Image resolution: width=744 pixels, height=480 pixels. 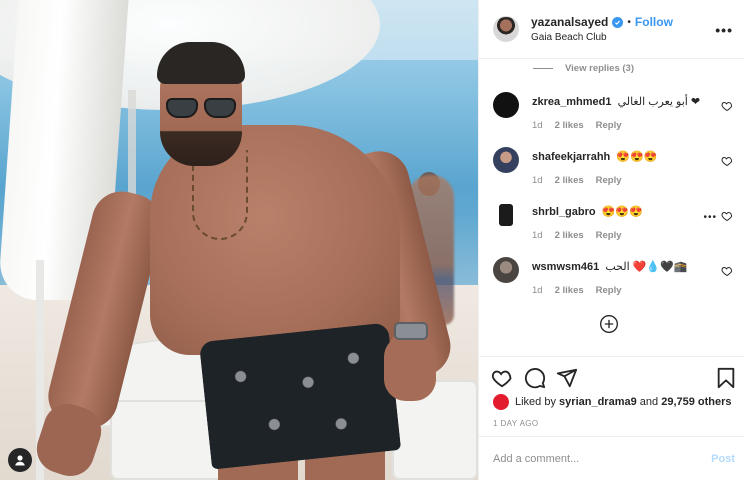 I want to click on likes-summary: Liked by syrian_drama9 and 29,759 others, so click(x=612, y=402).